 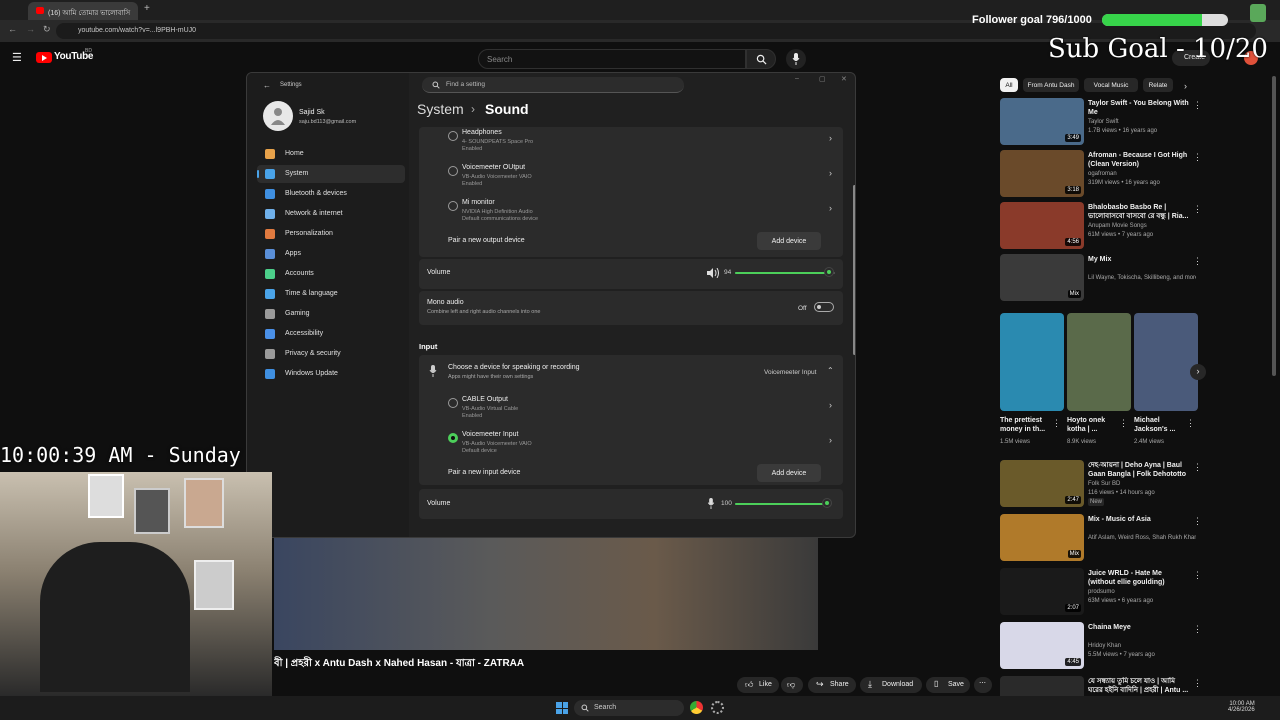 I want to click on video-player, so click(x=546, y=594).